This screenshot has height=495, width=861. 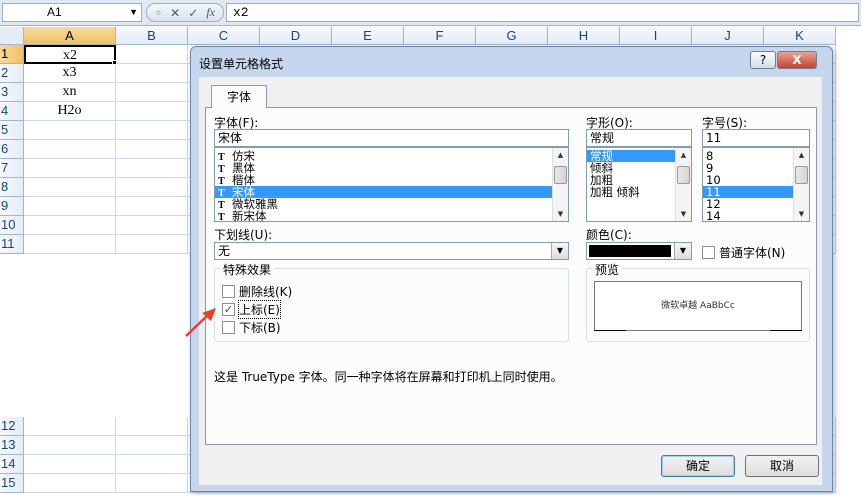 What do you see at coordinates (12, 445) in the screenshot?
I see `row-header-13: 13` at bounding box center [12, 445].